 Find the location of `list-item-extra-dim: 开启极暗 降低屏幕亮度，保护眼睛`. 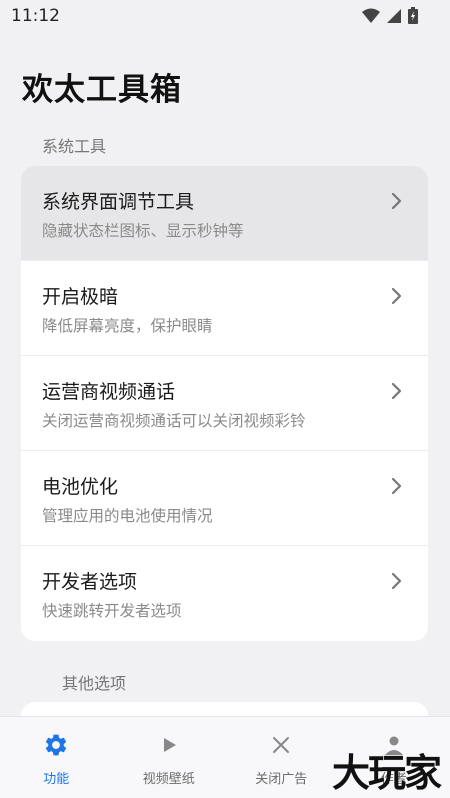

list-item-extra-dim: 开启极暗 降低屏幕亮度，保护眼睛 is located at coordinates (224, 308).